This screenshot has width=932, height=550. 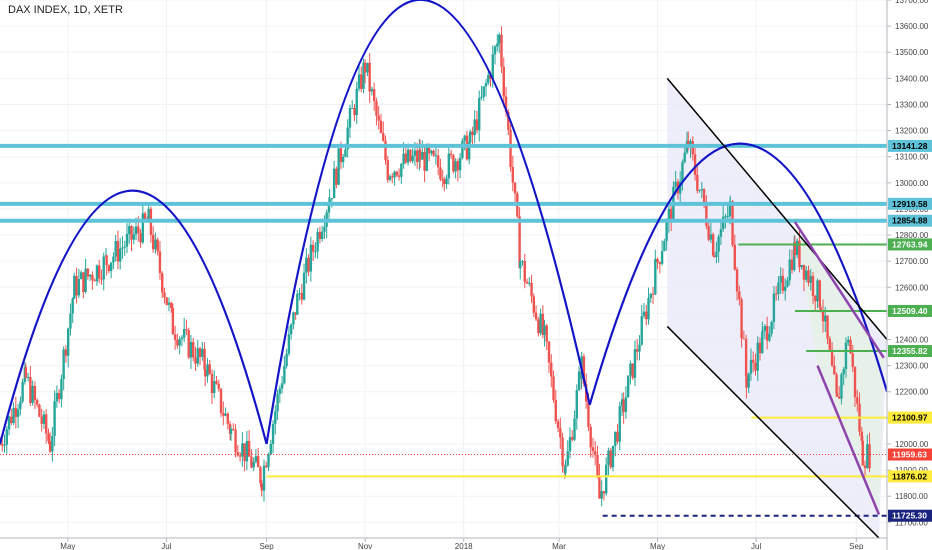 I want to click on y-tick-label: 13000.00, so click(x=912, y=183).